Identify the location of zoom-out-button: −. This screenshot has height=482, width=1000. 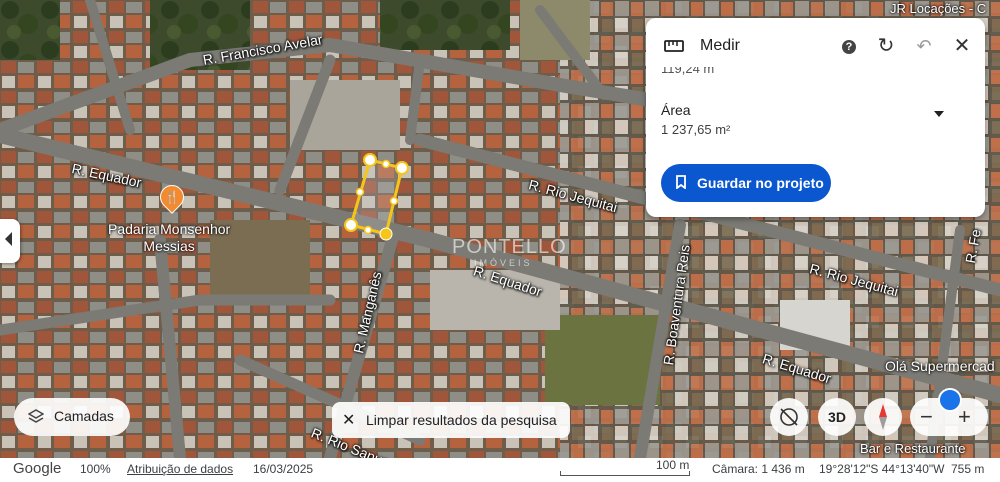
(926, 417).